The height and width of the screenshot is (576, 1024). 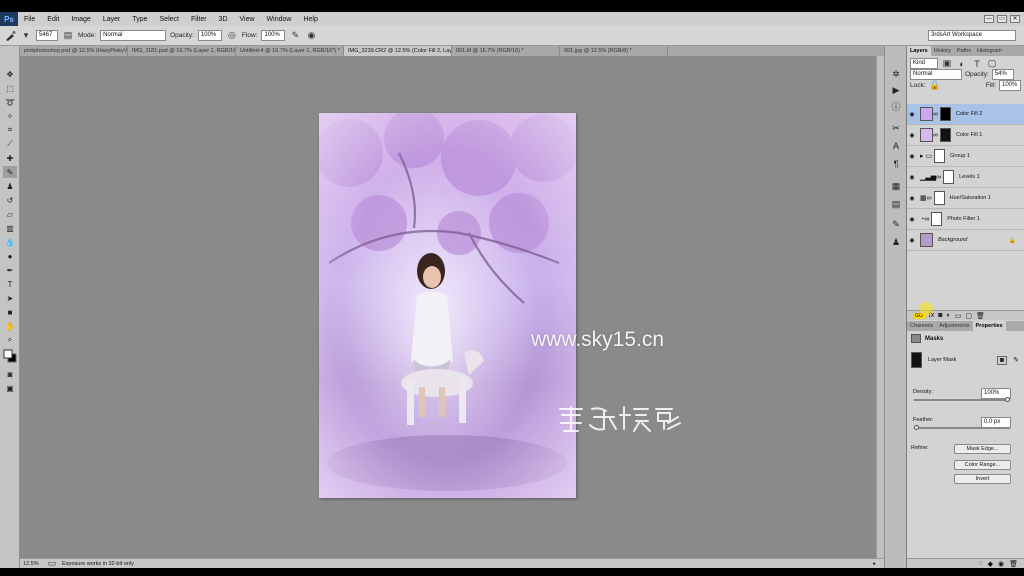 What do you see at coordinates (10, 340) in the screenshot?
I see `zoom-tool-icon: ⌕` at bounding box center [10, 340].